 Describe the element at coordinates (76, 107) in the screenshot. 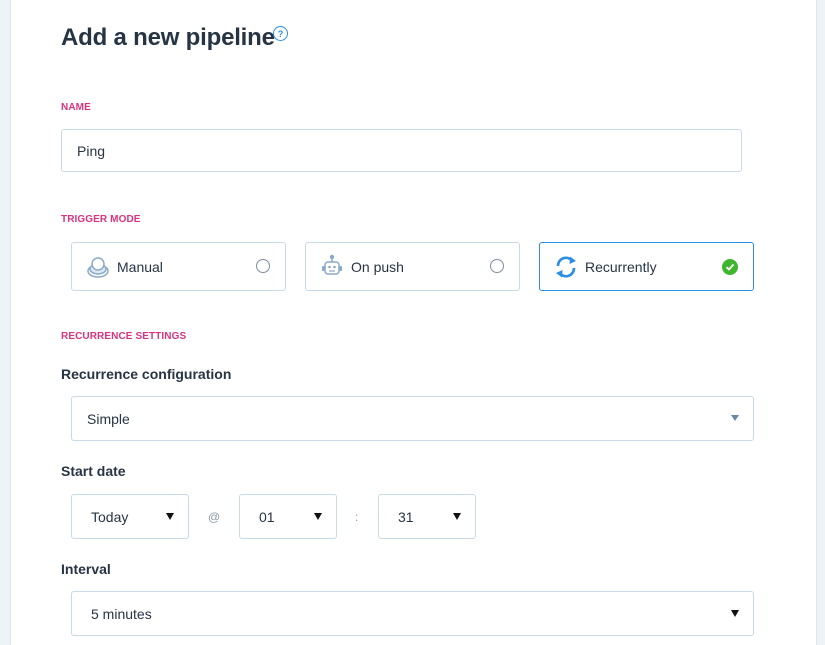

I see `name-section-label: NAME` at that location.